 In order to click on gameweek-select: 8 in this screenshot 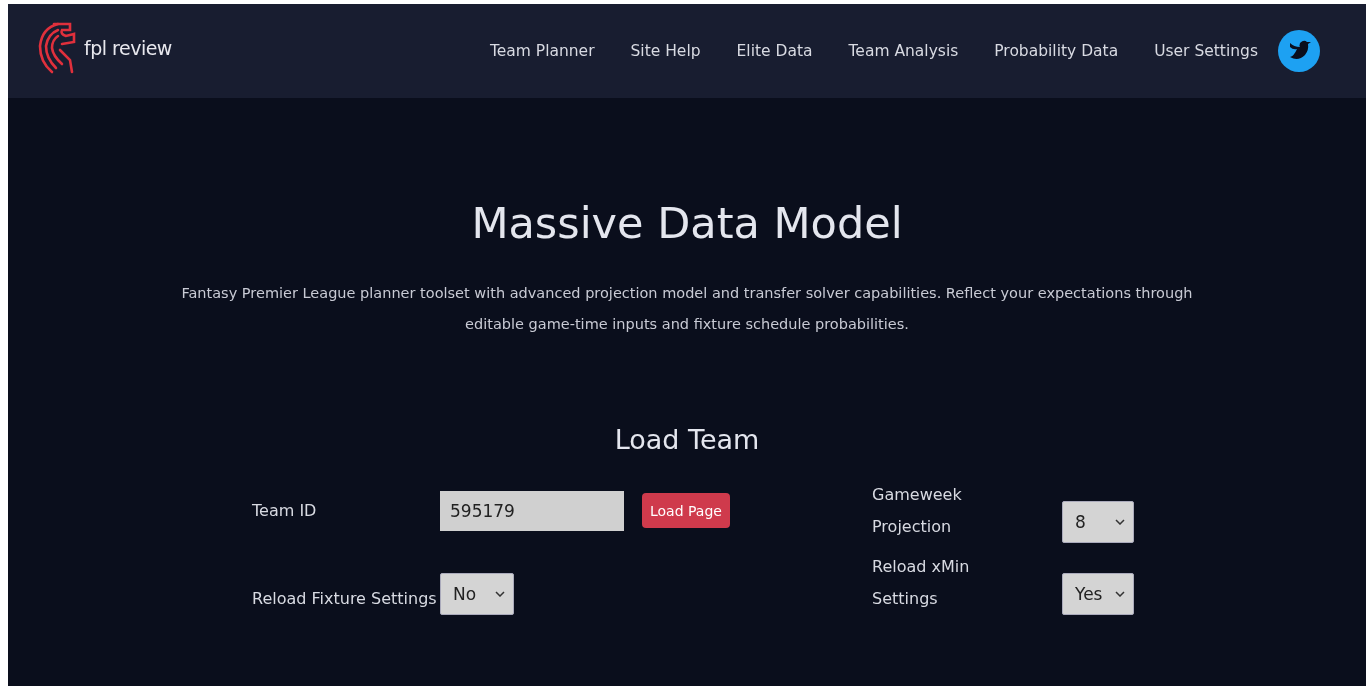, I will do `click(1098, 522)`.